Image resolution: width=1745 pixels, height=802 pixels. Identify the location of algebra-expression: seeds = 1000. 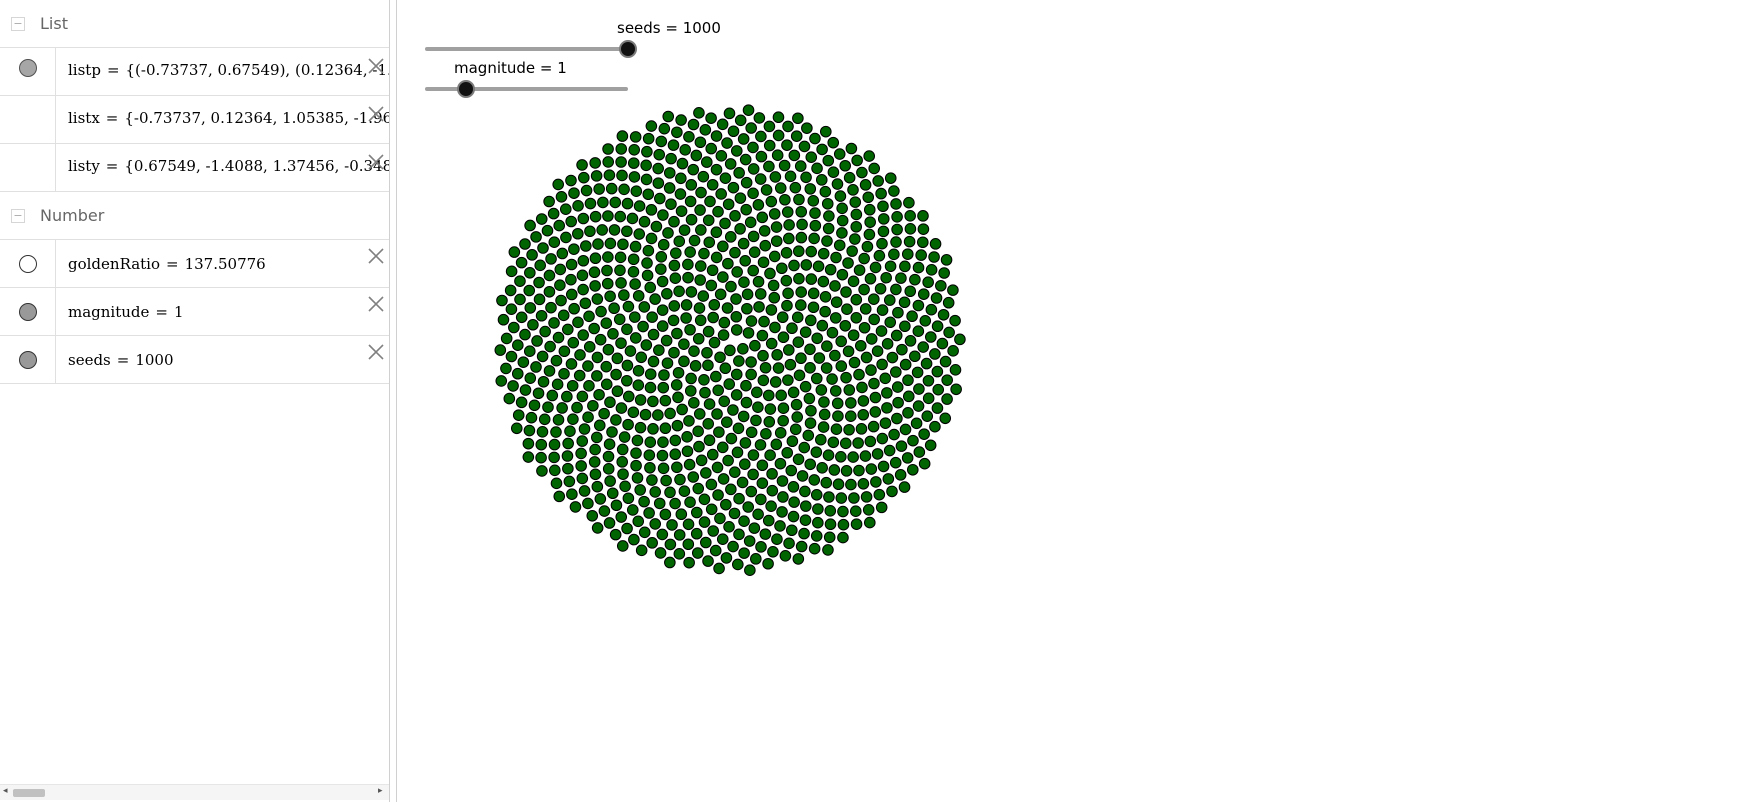
(121, 360).